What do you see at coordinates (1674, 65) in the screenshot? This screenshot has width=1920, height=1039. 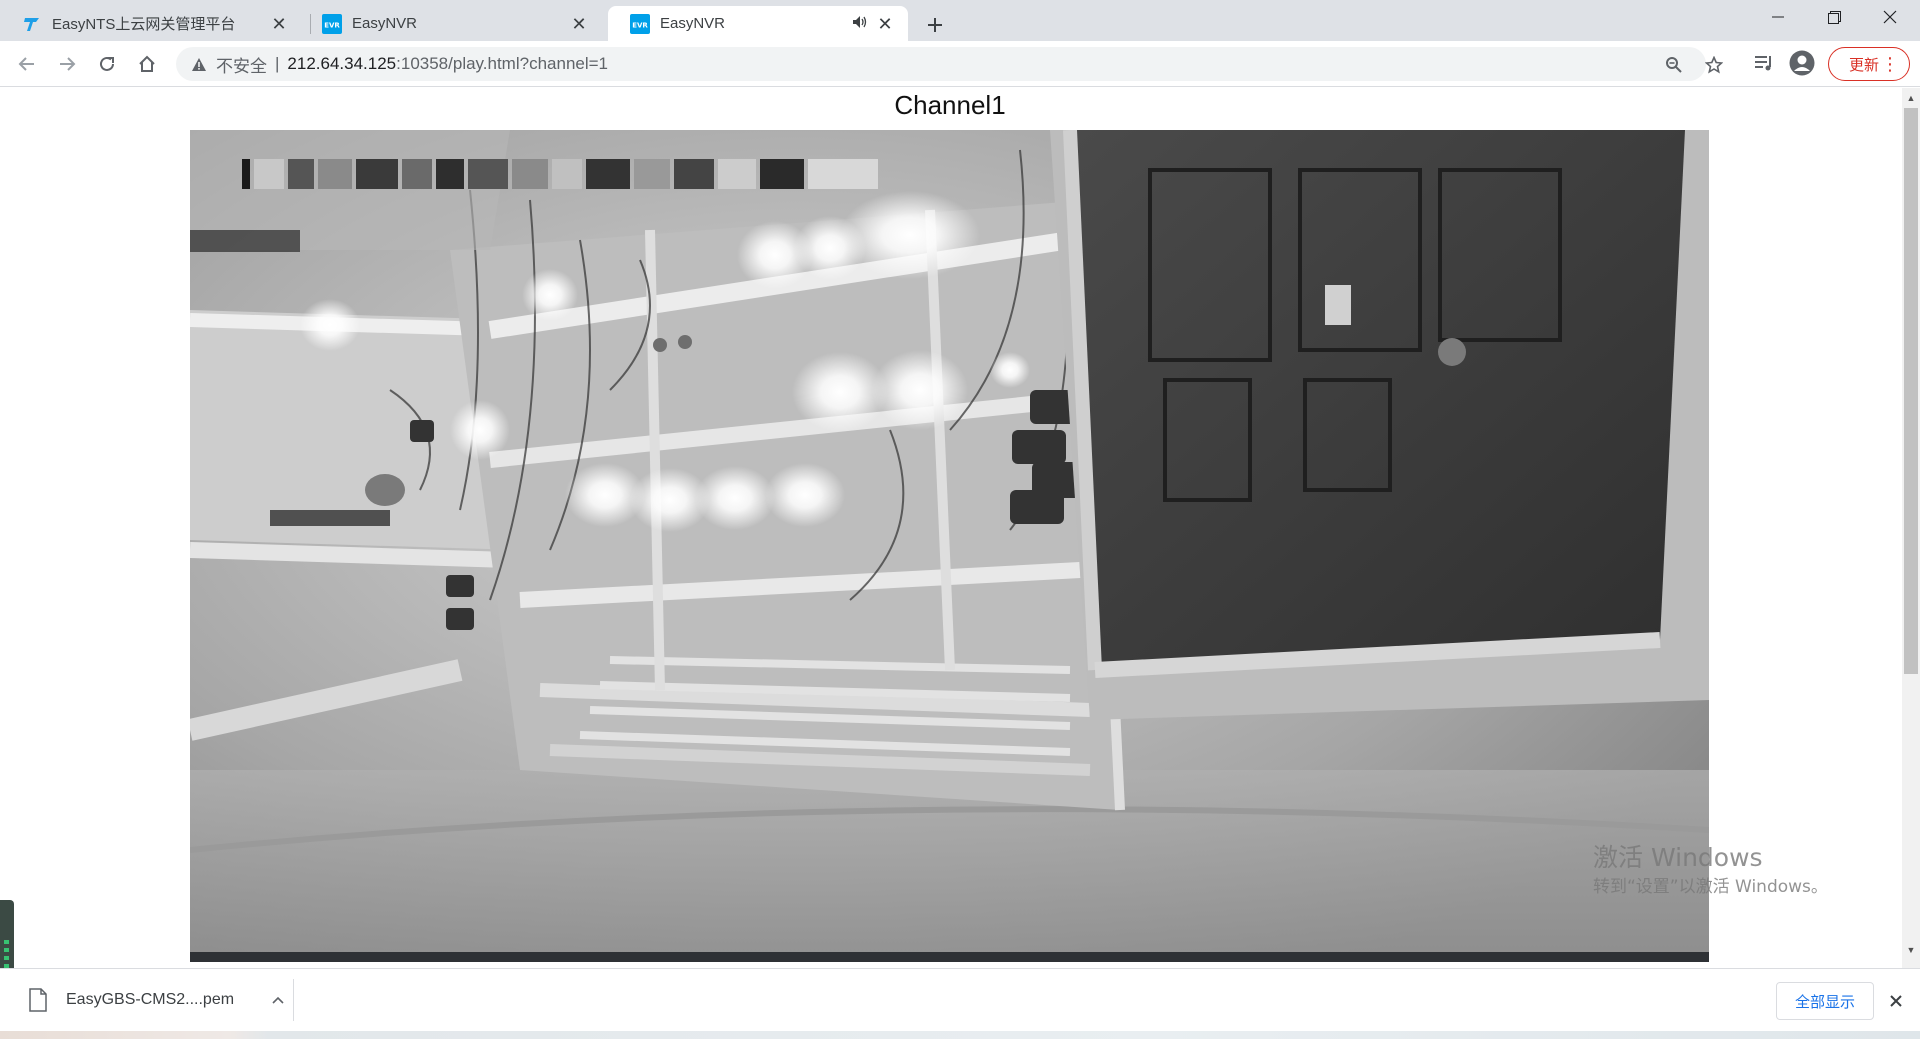 I see `zoom-icon` at bounding box center [1674, 65].